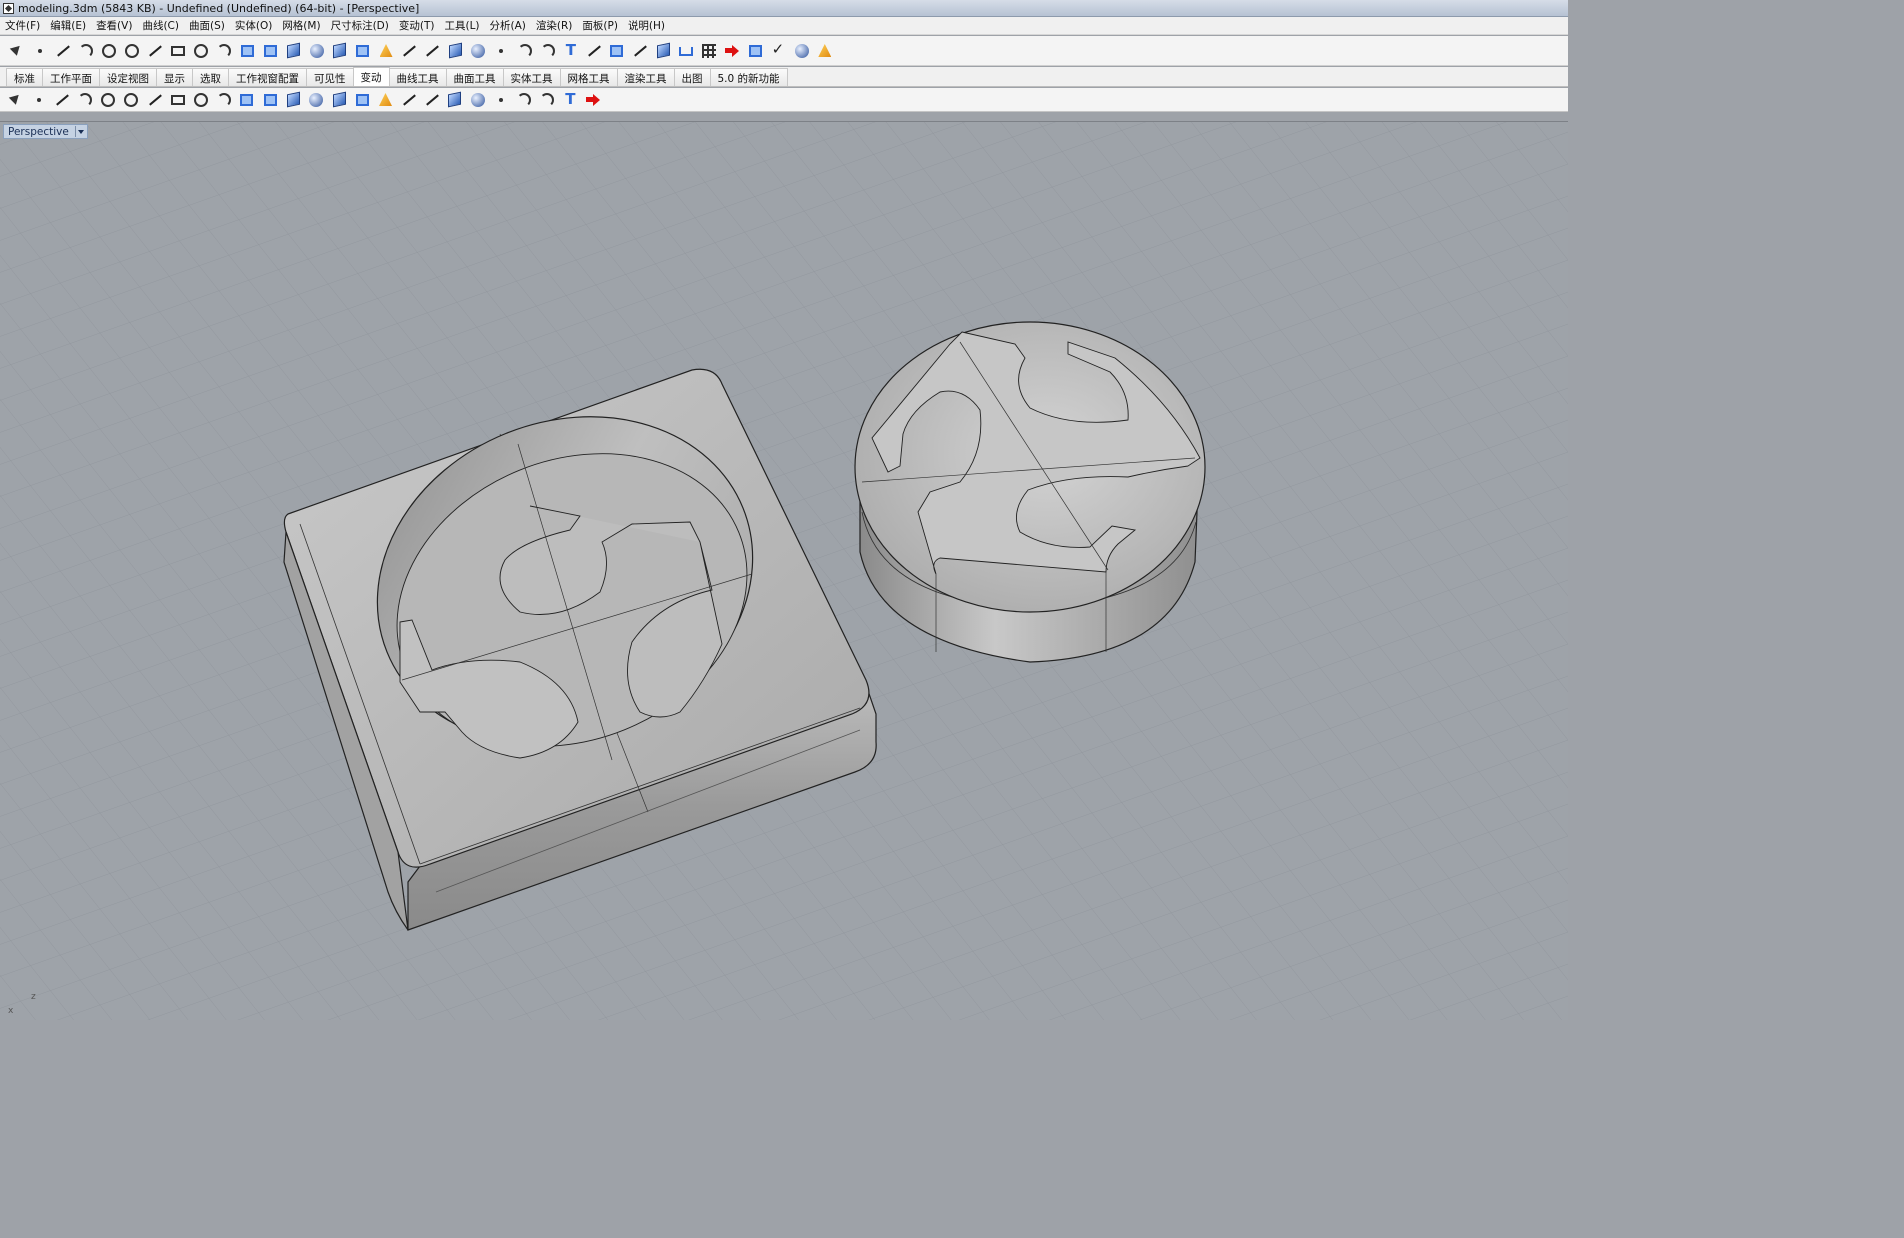  I want to click on curve-fillet-button, so click(524, 51).